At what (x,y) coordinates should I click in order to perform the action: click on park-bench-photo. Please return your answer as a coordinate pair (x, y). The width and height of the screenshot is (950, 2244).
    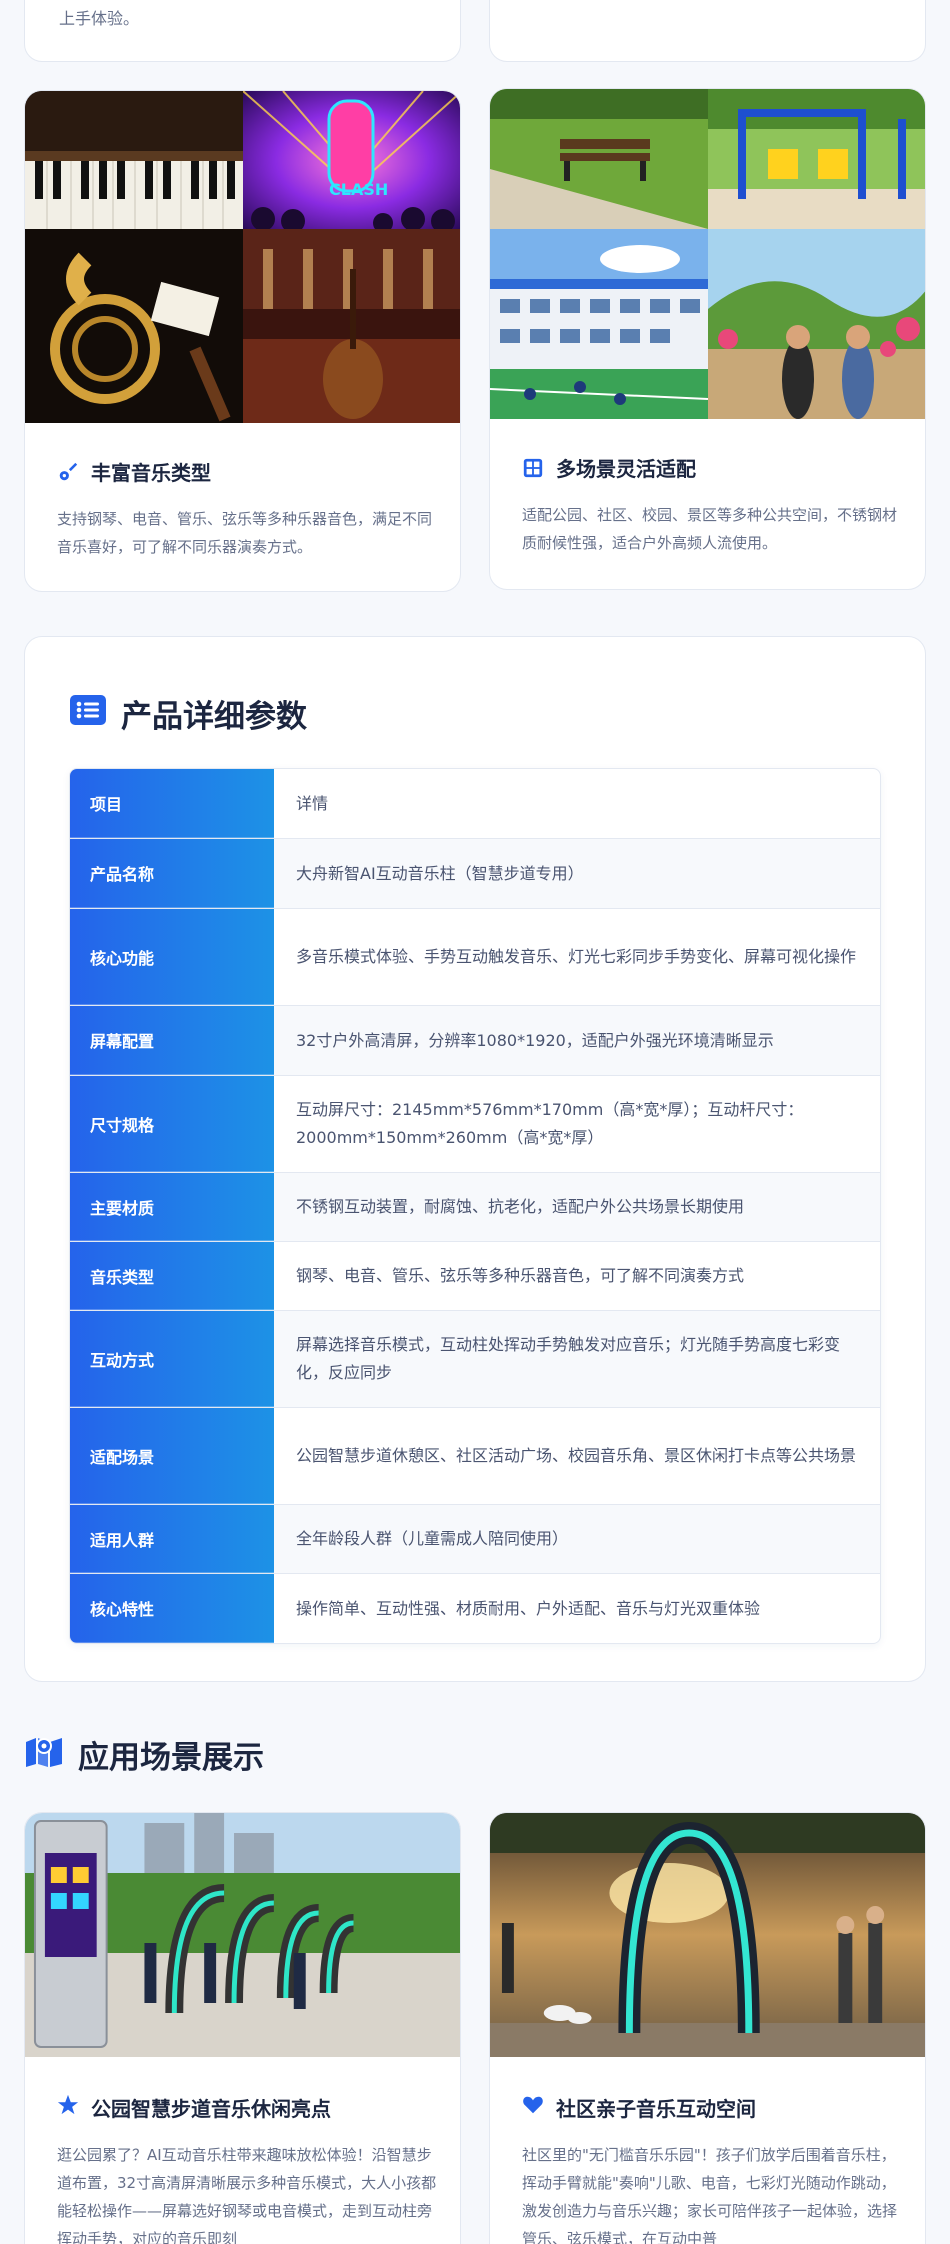
    Looking at the image, I should click on (599, 159).